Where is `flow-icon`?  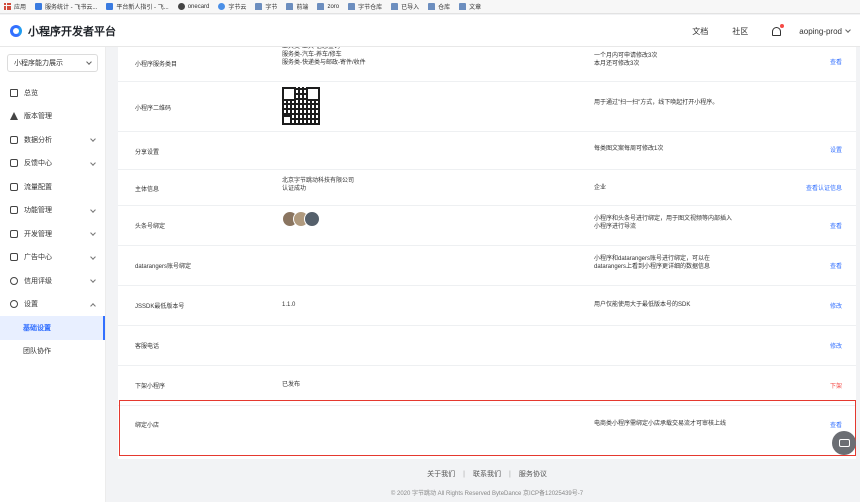 flow-icon is located at coordinates (14, 186).